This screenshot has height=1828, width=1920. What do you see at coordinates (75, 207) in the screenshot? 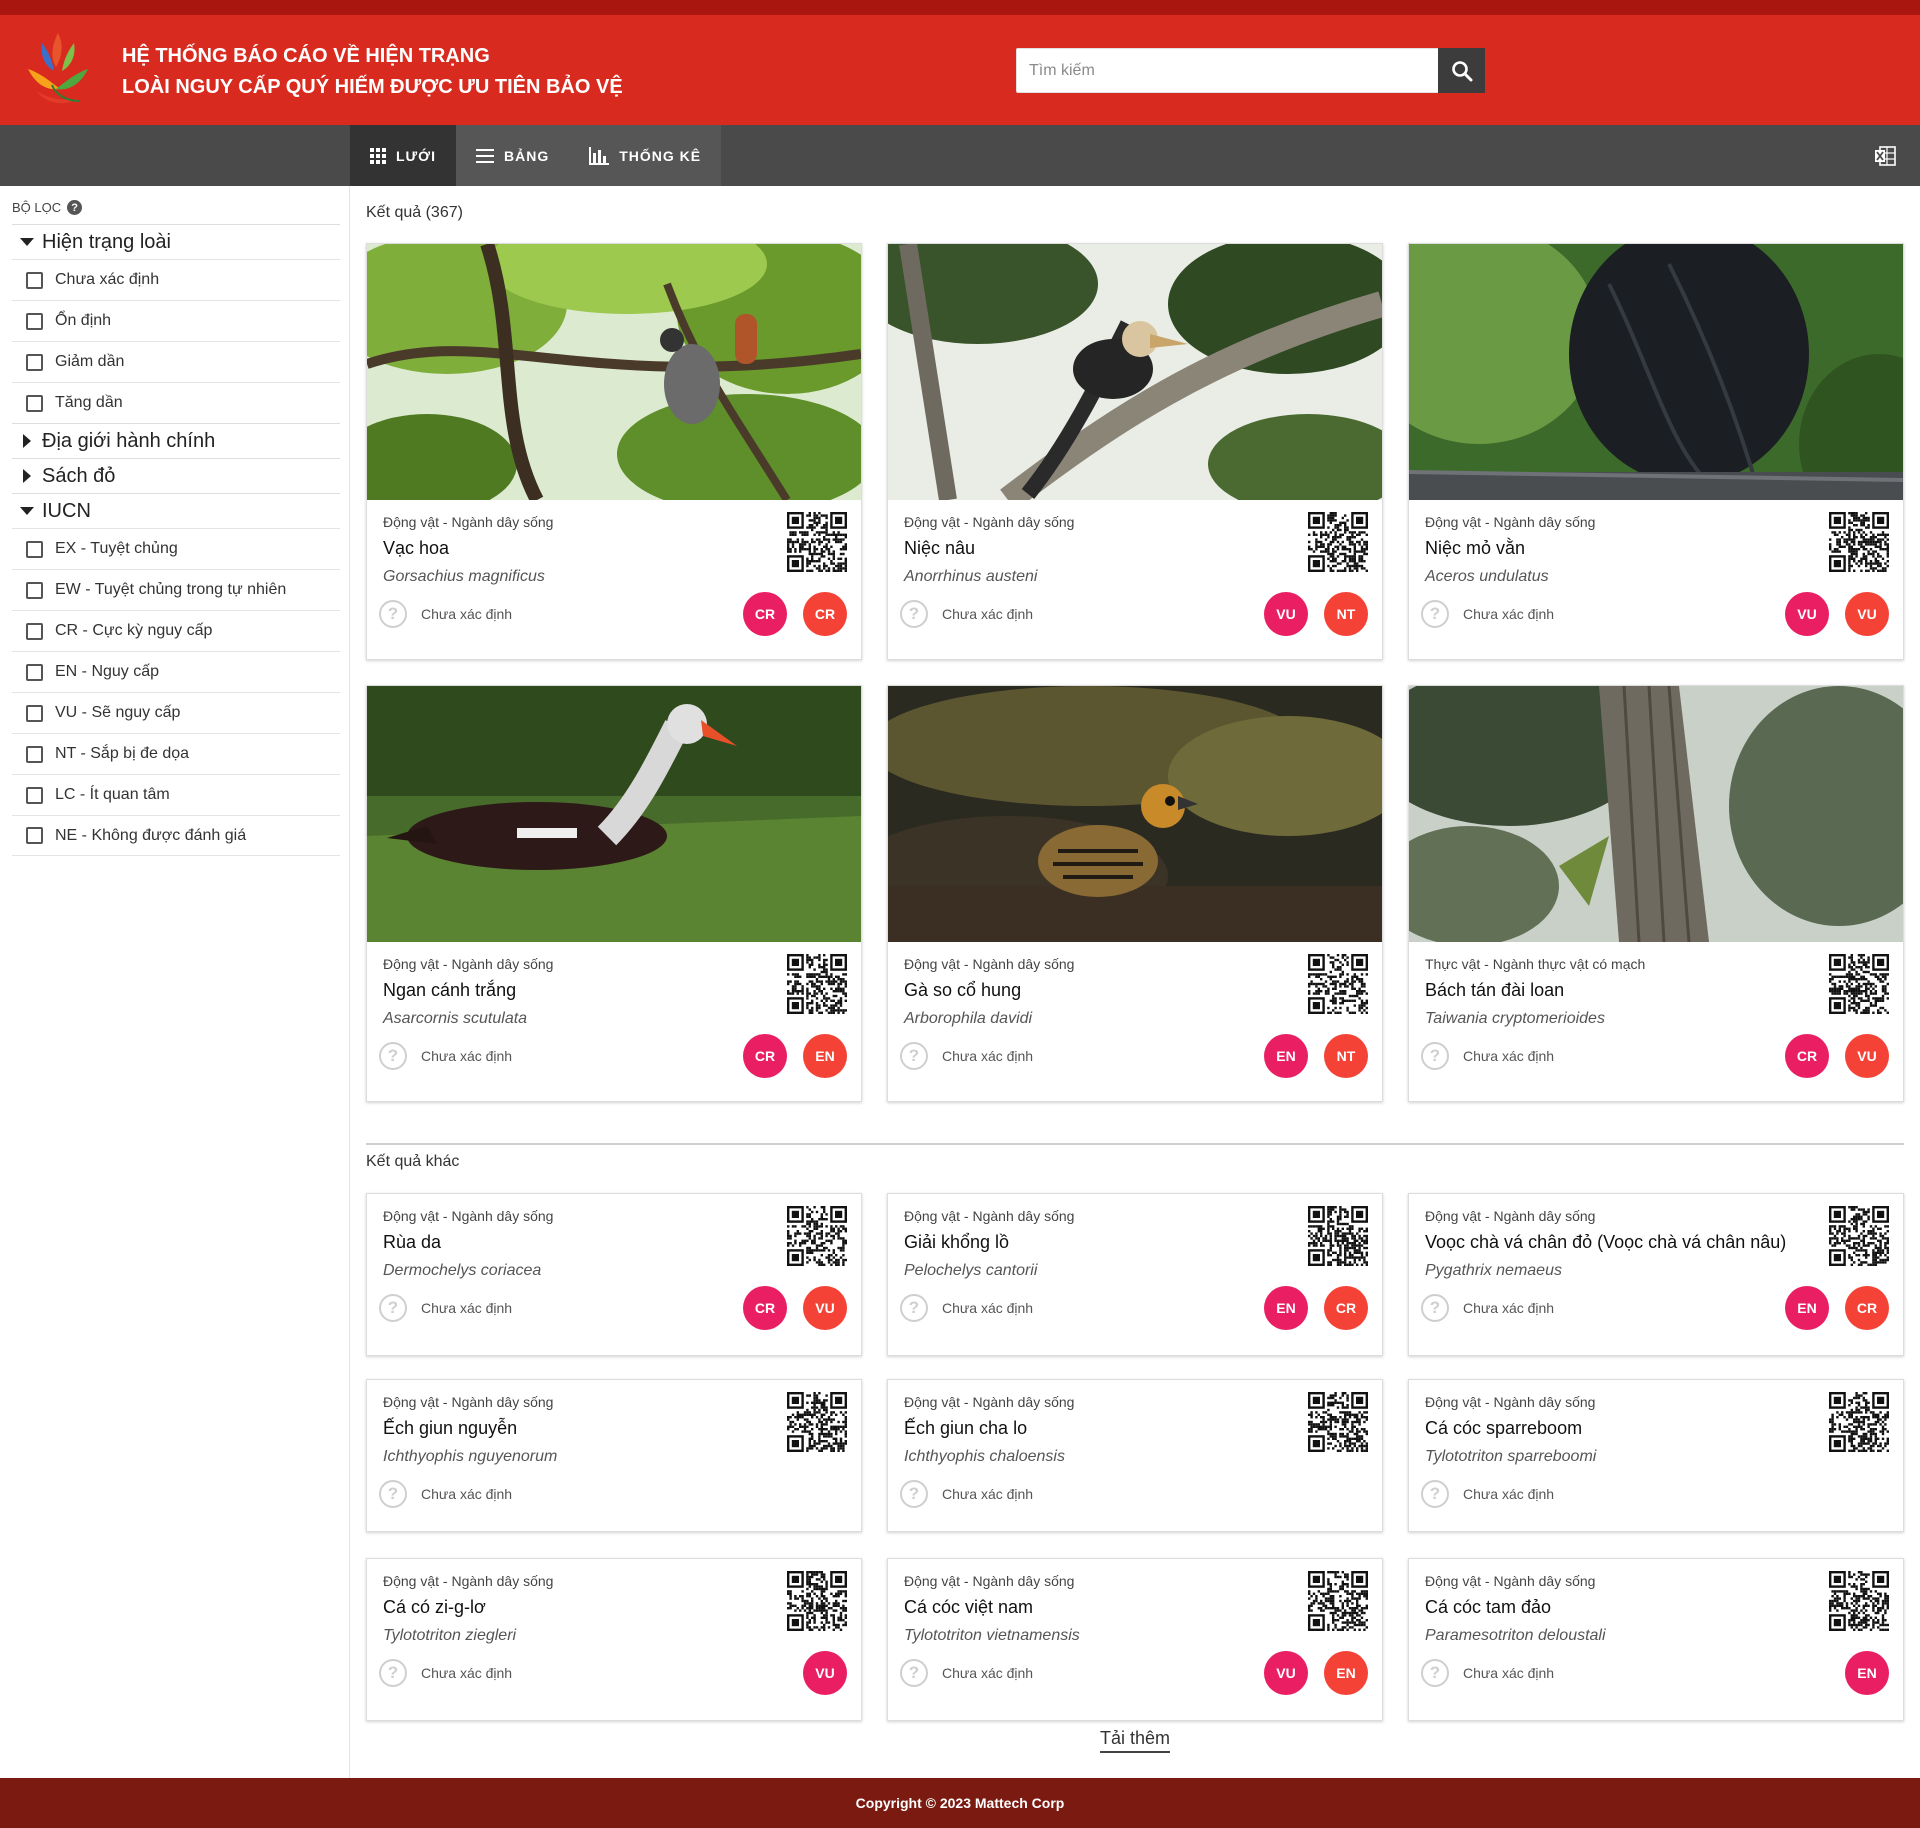
I see `help-icon: ?` at bounding box center [75, 207].